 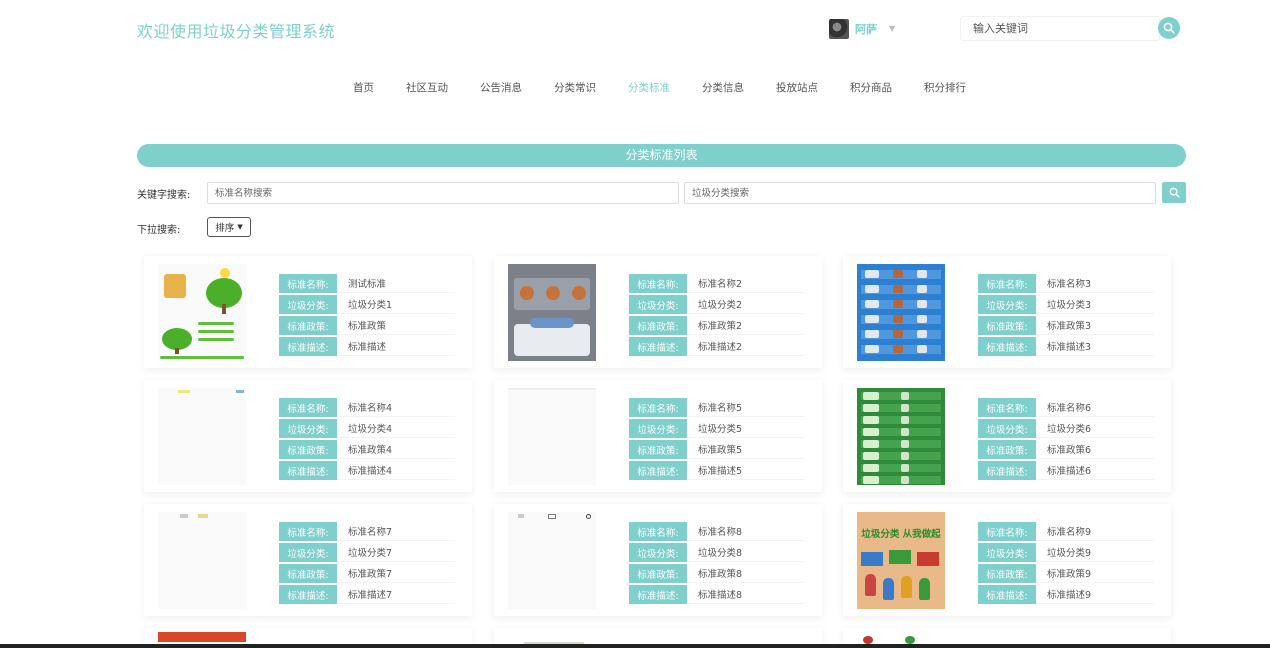 What do you see at coordinates (1095, 552) in the screenshot?
I see `waste-category-value: 垃圾分类9` at bounding box center [1095, 552].